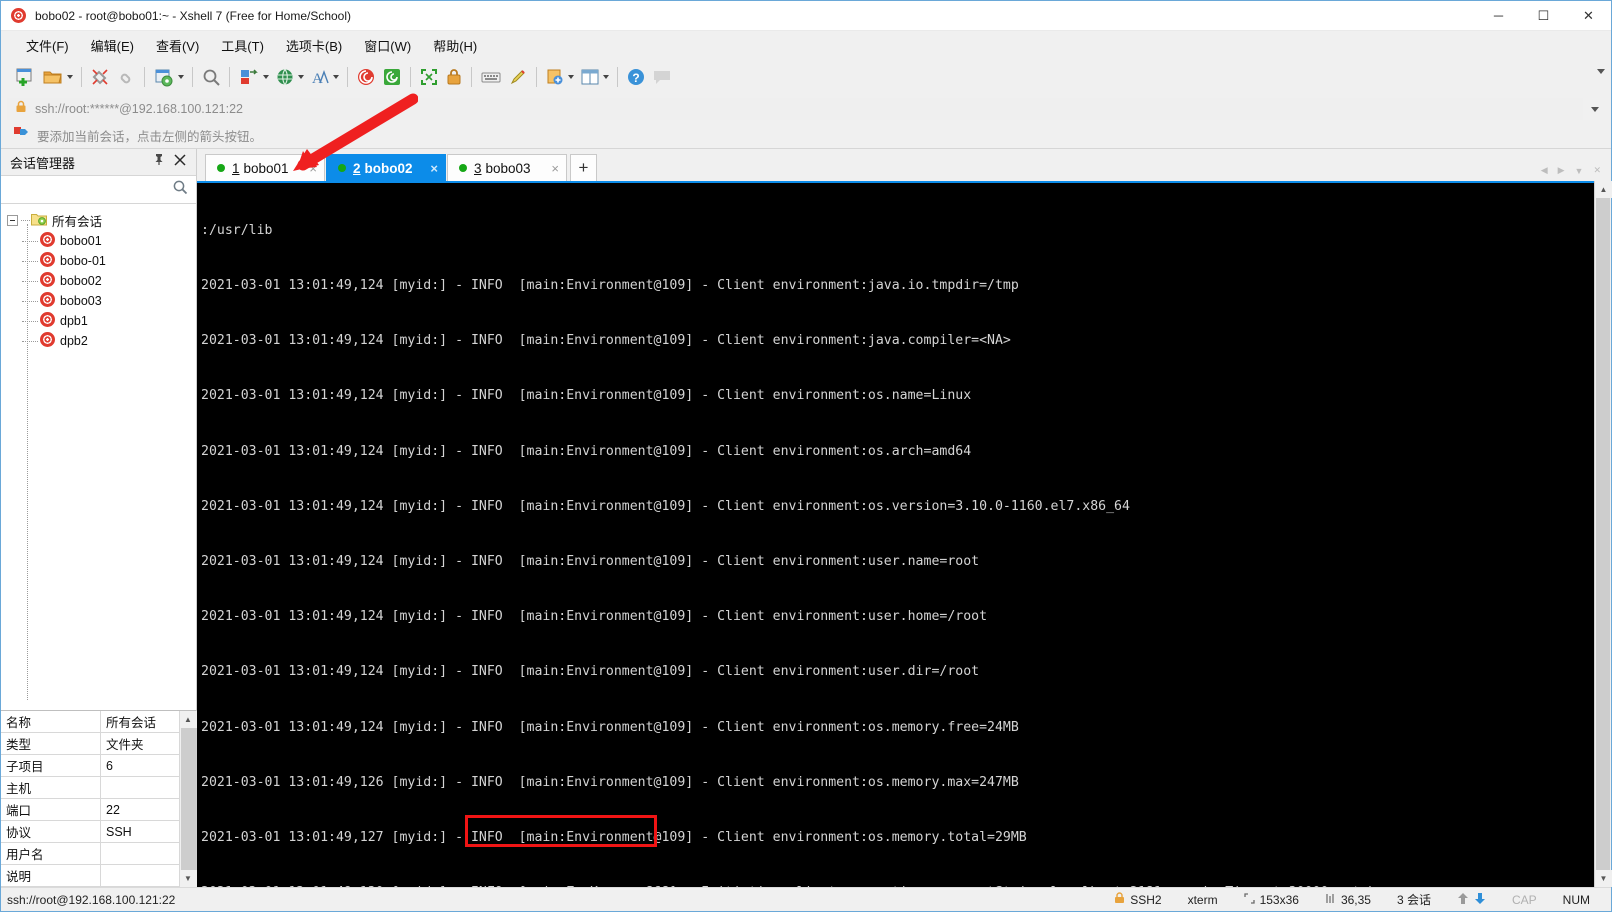 The width and height of the screenshot is (1612, 912). I want to click on menu-help: 帮助(H), so click(455, 45).